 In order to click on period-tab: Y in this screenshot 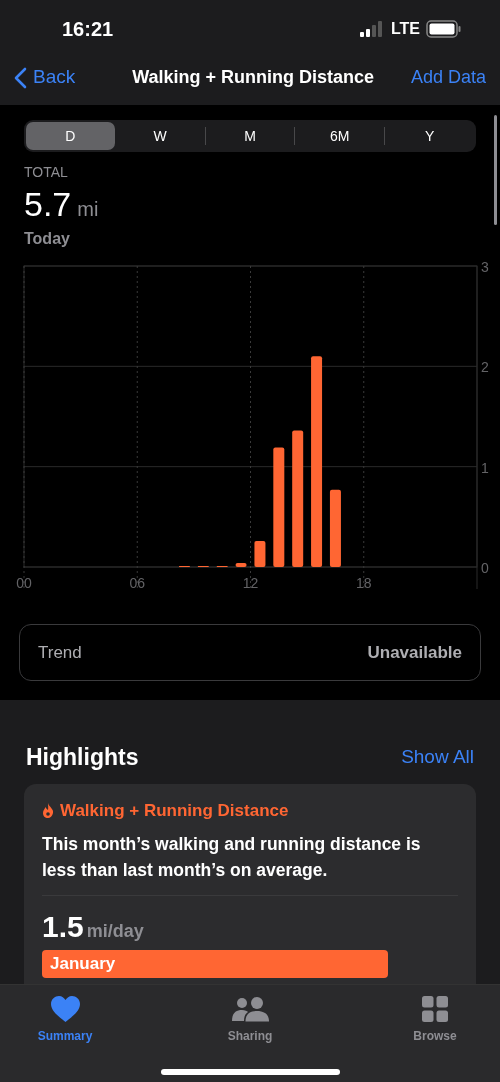, I will do `click(429, 136)`.